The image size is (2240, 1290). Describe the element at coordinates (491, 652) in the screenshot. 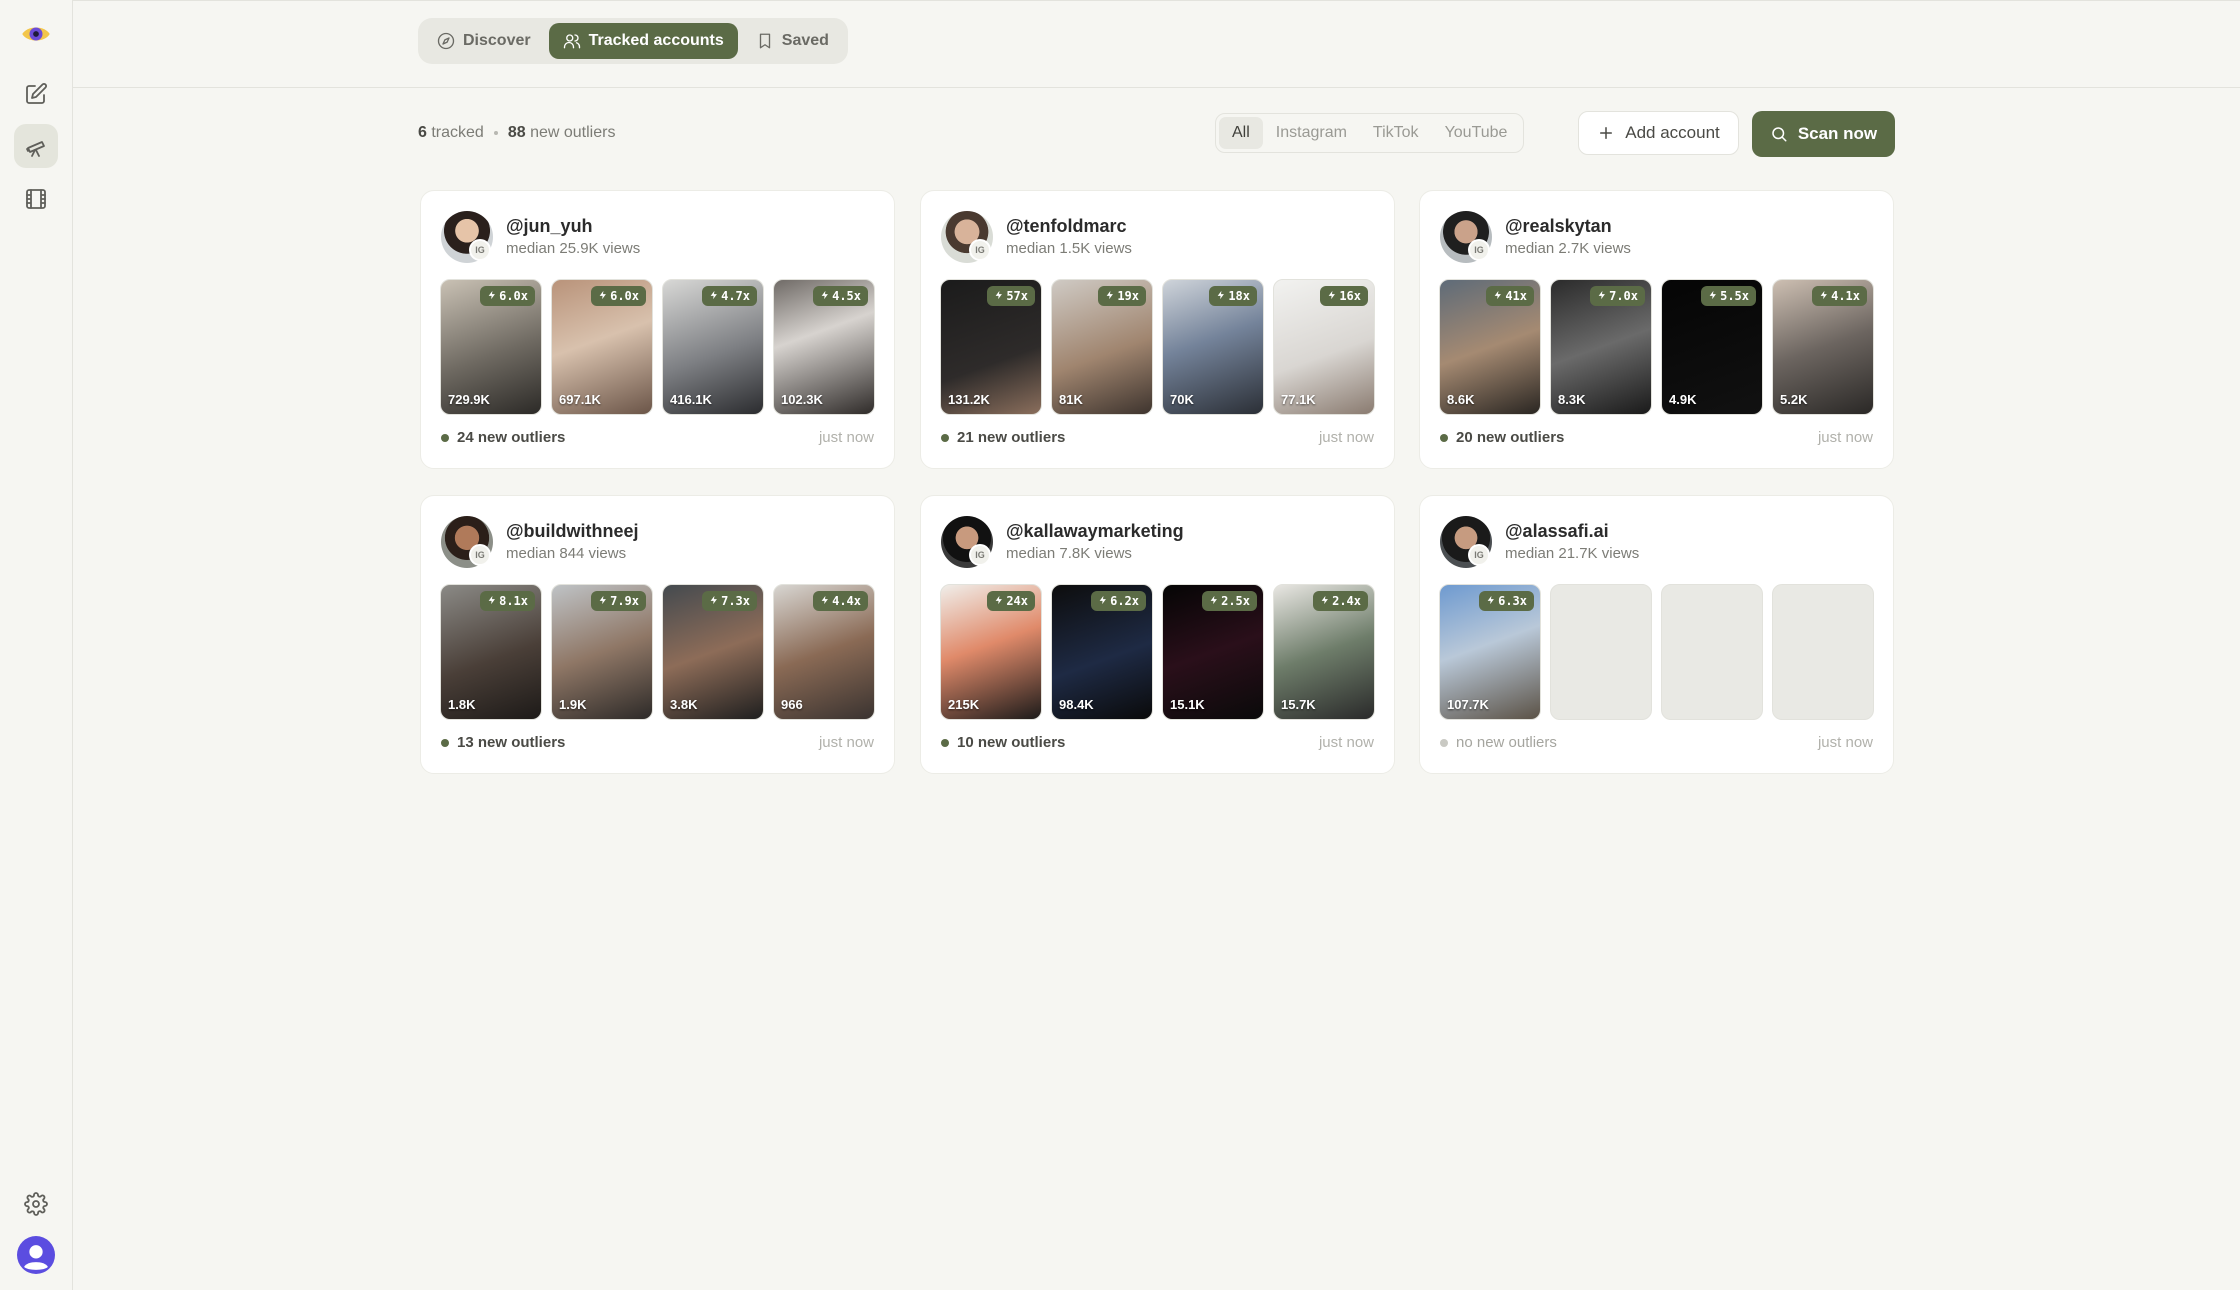

I see `outlier-thumbnail: 8.1x 1.8K` at that location.